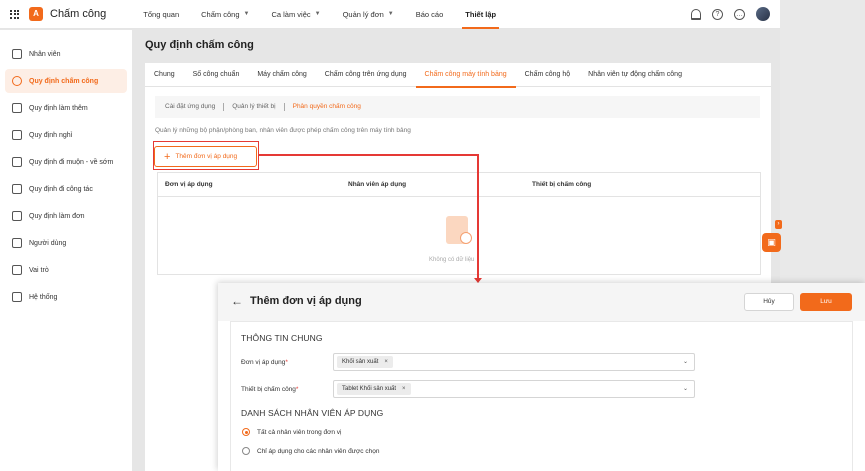 The image size is (865, 471). Describe the element at coordinates (377, 184) in the screenshot. I see `column-header-employees: Nhân viên áp dụng` at that location.